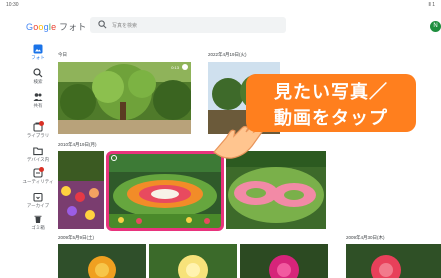 The image size is (441, 278). What do you see at coordinates (76, 237) in the screenshot?
I see `section-date: 2009年5月9日(土)` at bounding box center [76, 237].